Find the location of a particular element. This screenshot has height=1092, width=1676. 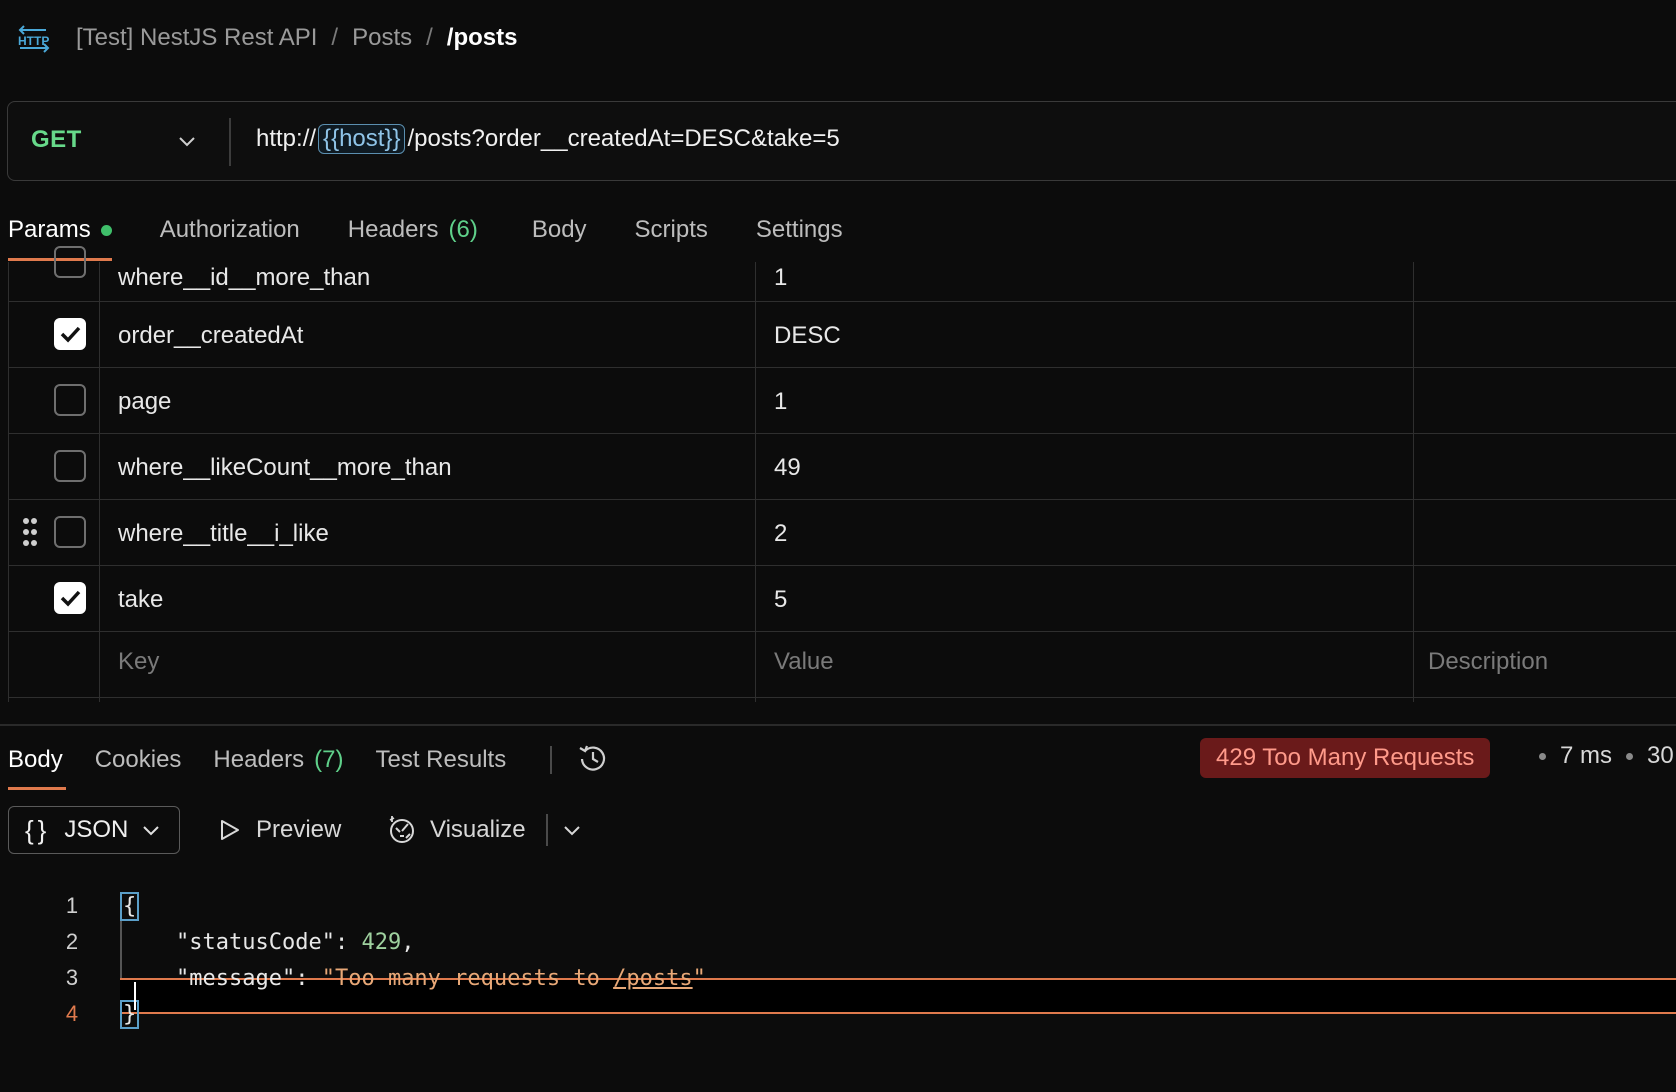

response-time: 7 ms is located at coordinates (1586, 756).